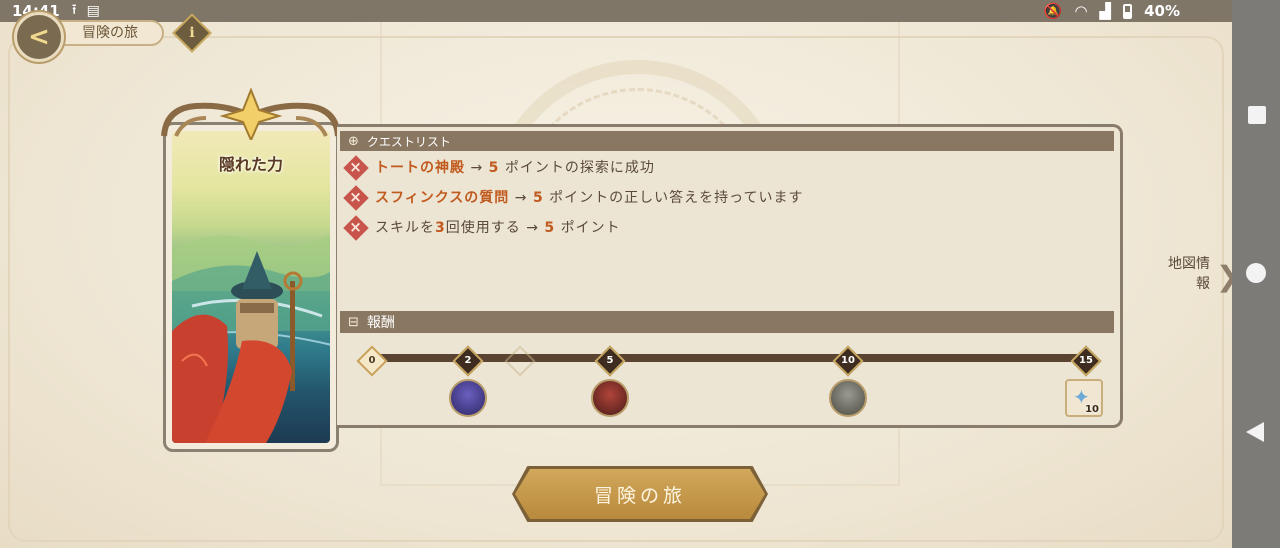 The image size is (1280, 548). I want to click on card-illustration: 隠れた力, so click(251, 287).